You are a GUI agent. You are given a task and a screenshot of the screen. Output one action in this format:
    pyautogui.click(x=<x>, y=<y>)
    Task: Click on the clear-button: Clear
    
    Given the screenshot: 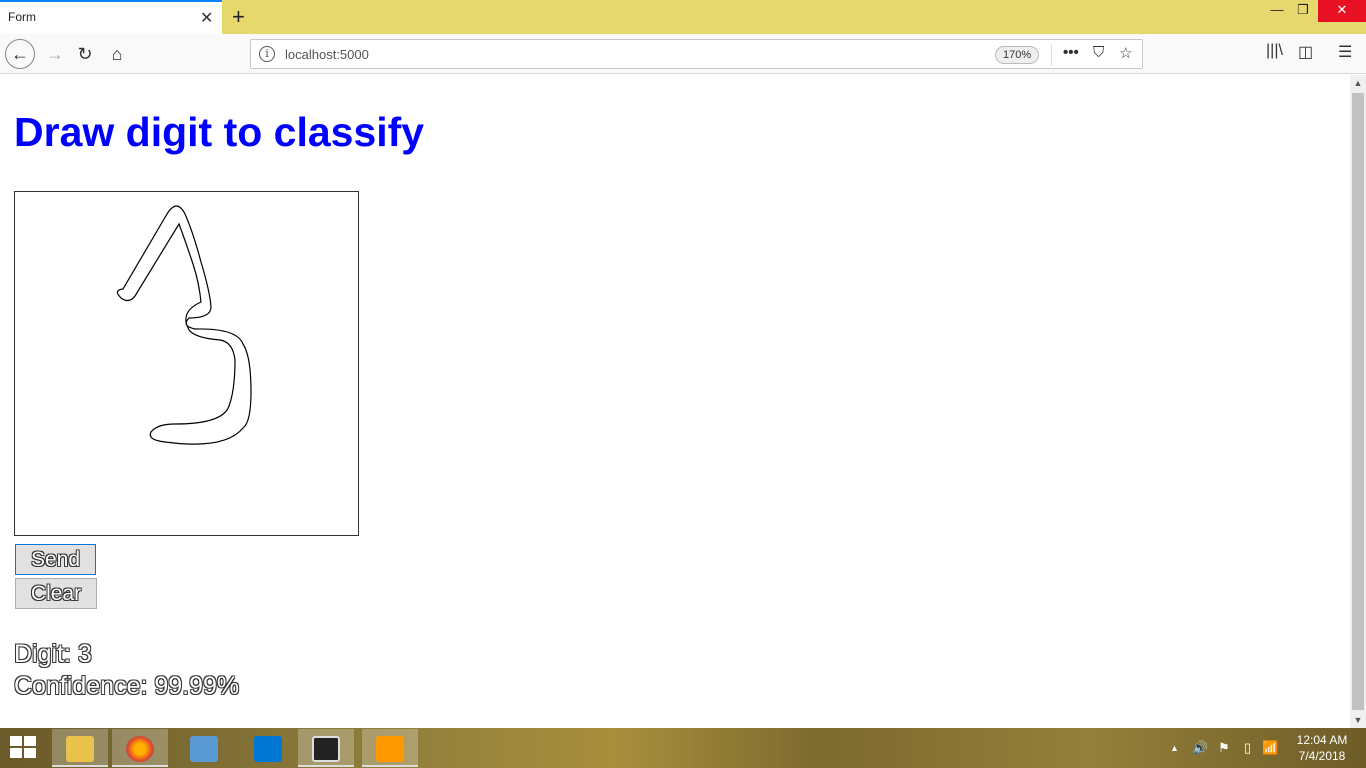 What is the action you would take?
    pyautogui.click(x=56, y=593)
    